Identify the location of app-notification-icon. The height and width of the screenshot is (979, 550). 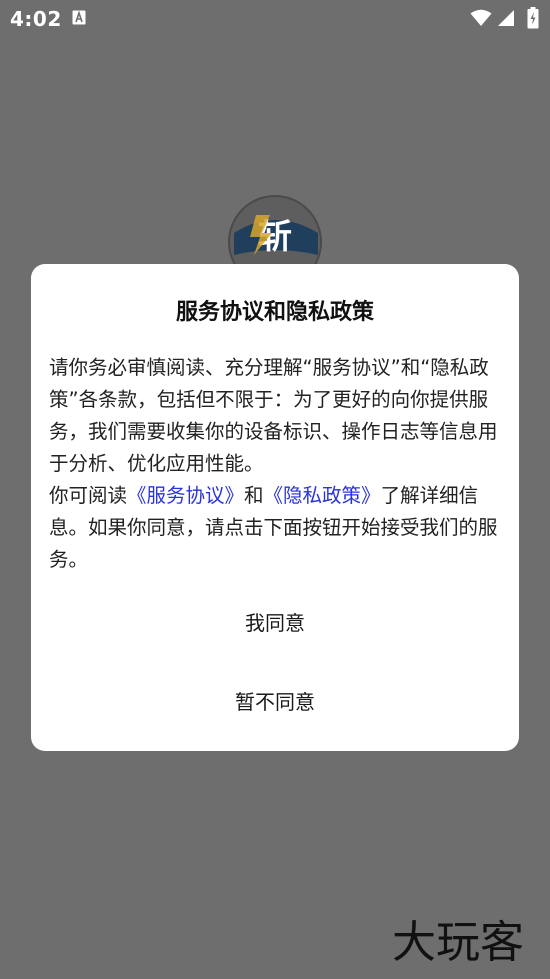
(79, 17).